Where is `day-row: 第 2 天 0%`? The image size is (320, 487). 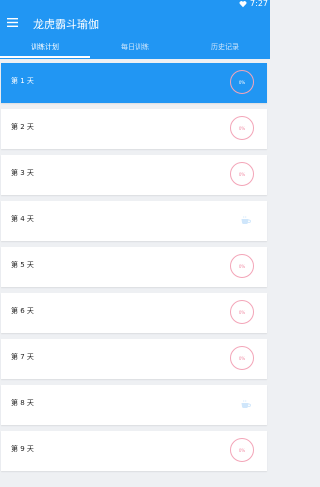
day-row: 第 2 天 0% is located at coordinates (134, 129).